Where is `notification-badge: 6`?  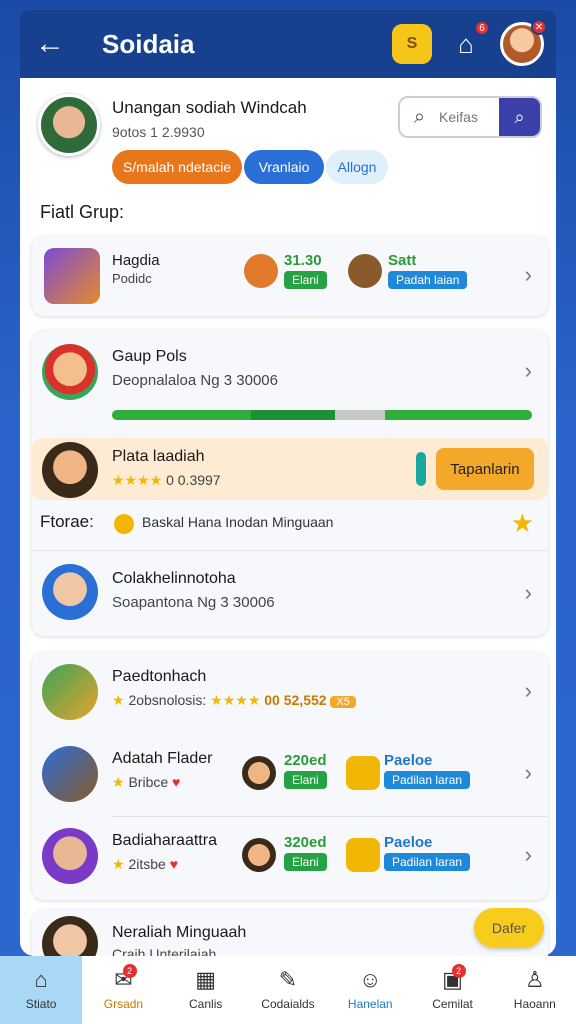 notification-badge: 6 is located at coordinates (482, 28).